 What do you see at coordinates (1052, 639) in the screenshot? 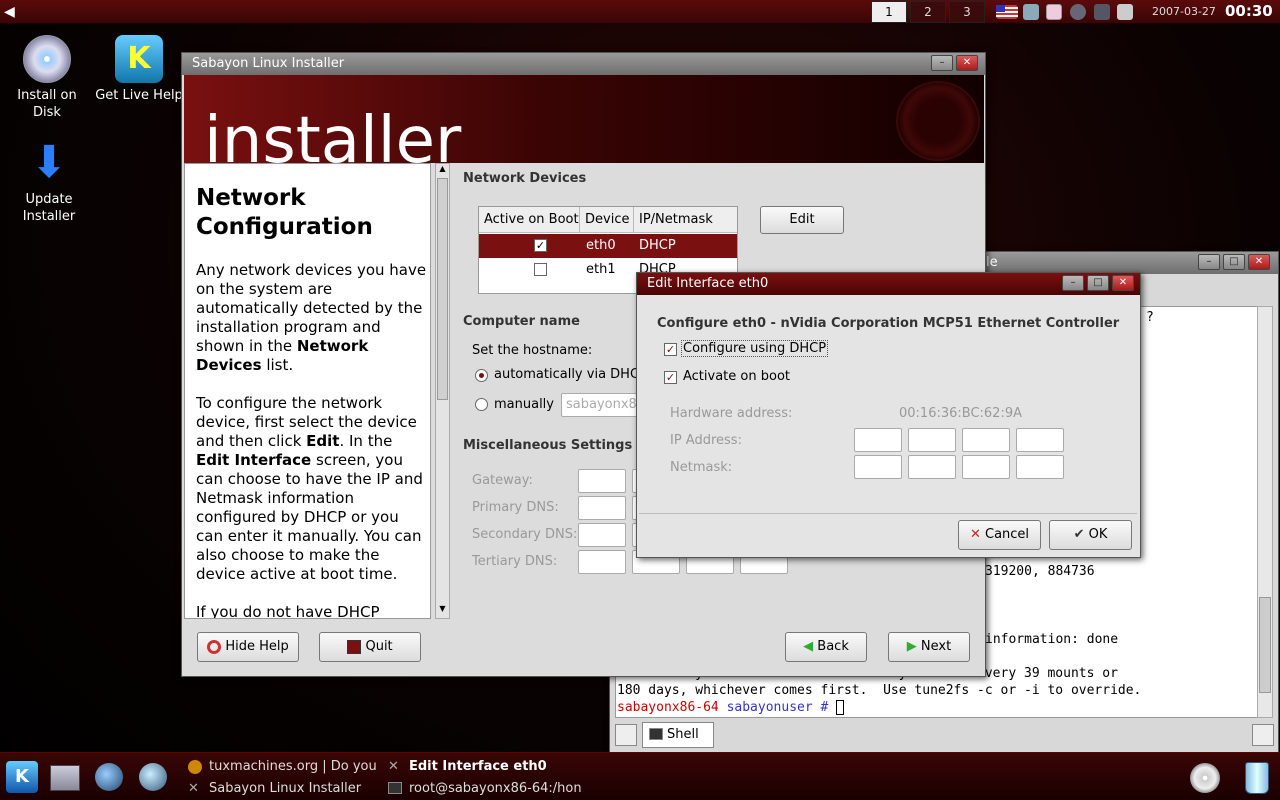
I see `terminal-line: information: done` at bounding box center [1052, 639].